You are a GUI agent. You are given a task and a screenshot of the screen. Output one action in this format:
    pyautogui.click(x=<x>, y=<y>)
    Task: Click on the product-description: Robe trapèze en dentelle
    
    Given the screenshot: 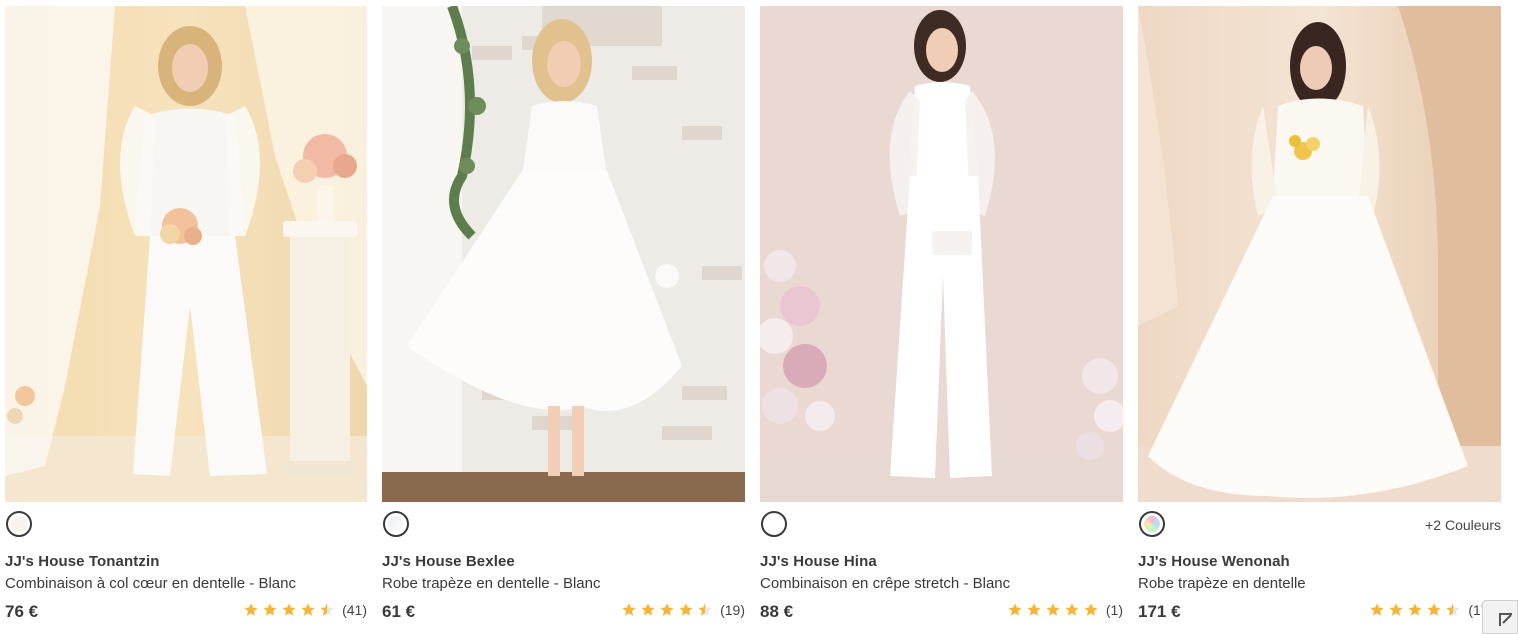 What is the action you would take?
    pyautogui.click(x=1319, y=583)
    